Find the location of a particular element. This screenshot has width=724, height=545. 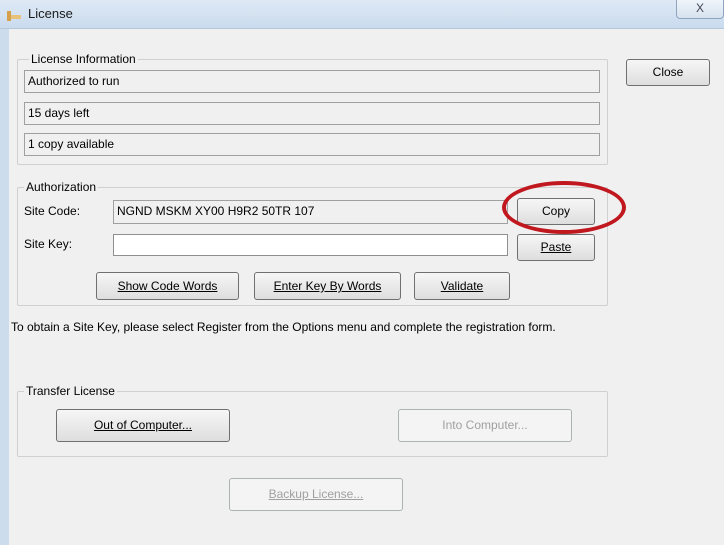

enter-key-by-words-button: Enter Key By Words is located at coordinates (327, 286).